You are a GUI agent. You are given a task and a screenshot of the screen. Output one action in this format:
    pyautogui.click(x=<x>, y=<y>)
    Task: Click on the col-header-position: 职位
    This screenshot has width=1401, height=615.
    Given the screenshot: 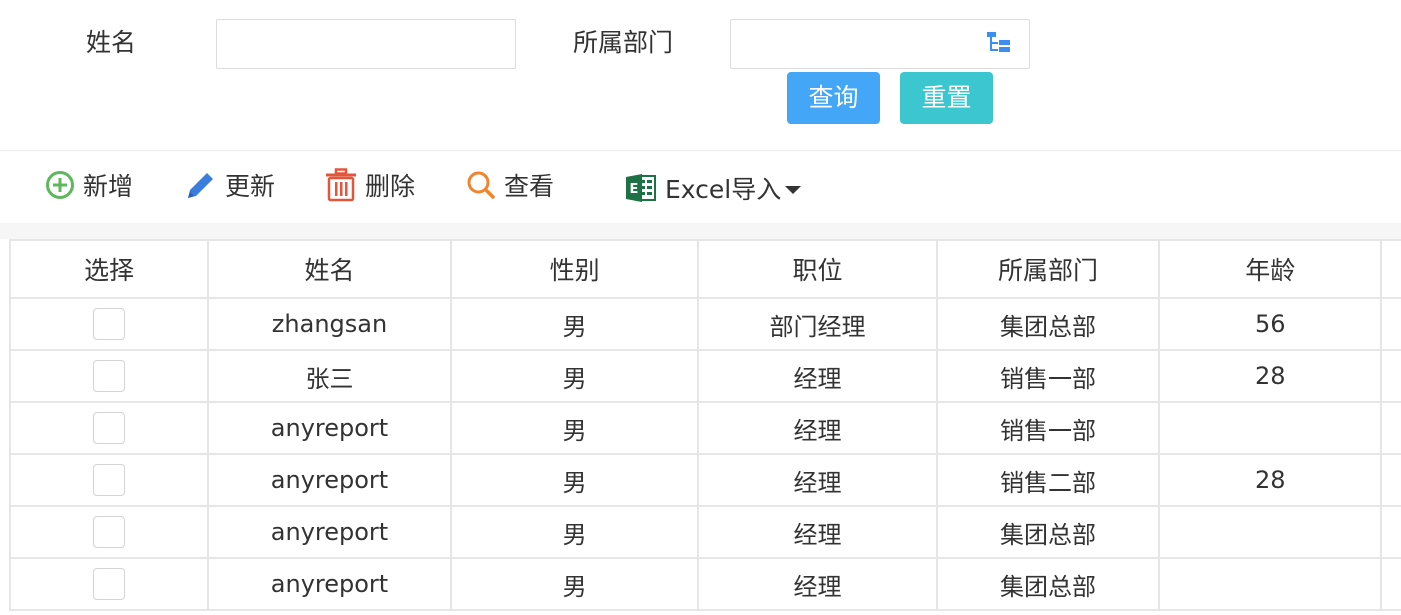 What is the action you would take?
    pyautogui.click(x=817, y=269)
    